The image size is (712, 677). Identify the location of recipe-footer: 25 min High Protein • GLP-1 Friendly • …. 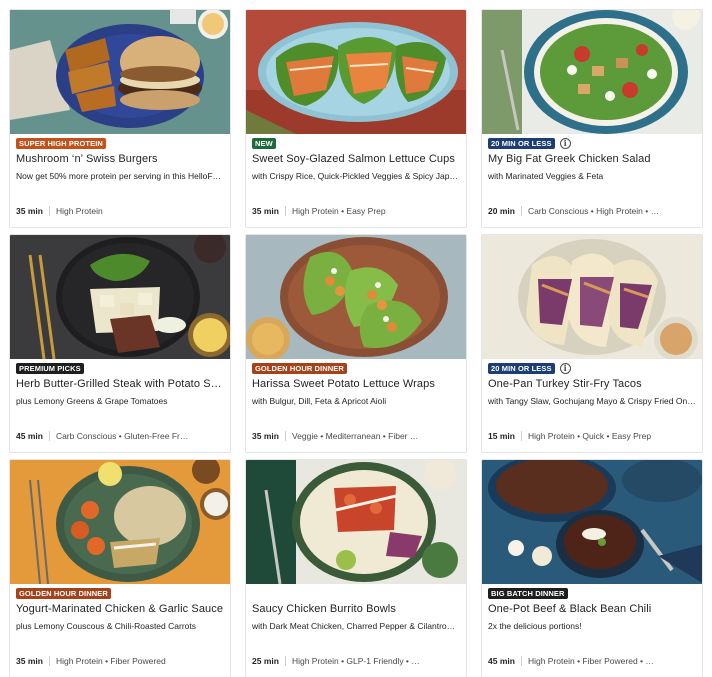
(356, 661).